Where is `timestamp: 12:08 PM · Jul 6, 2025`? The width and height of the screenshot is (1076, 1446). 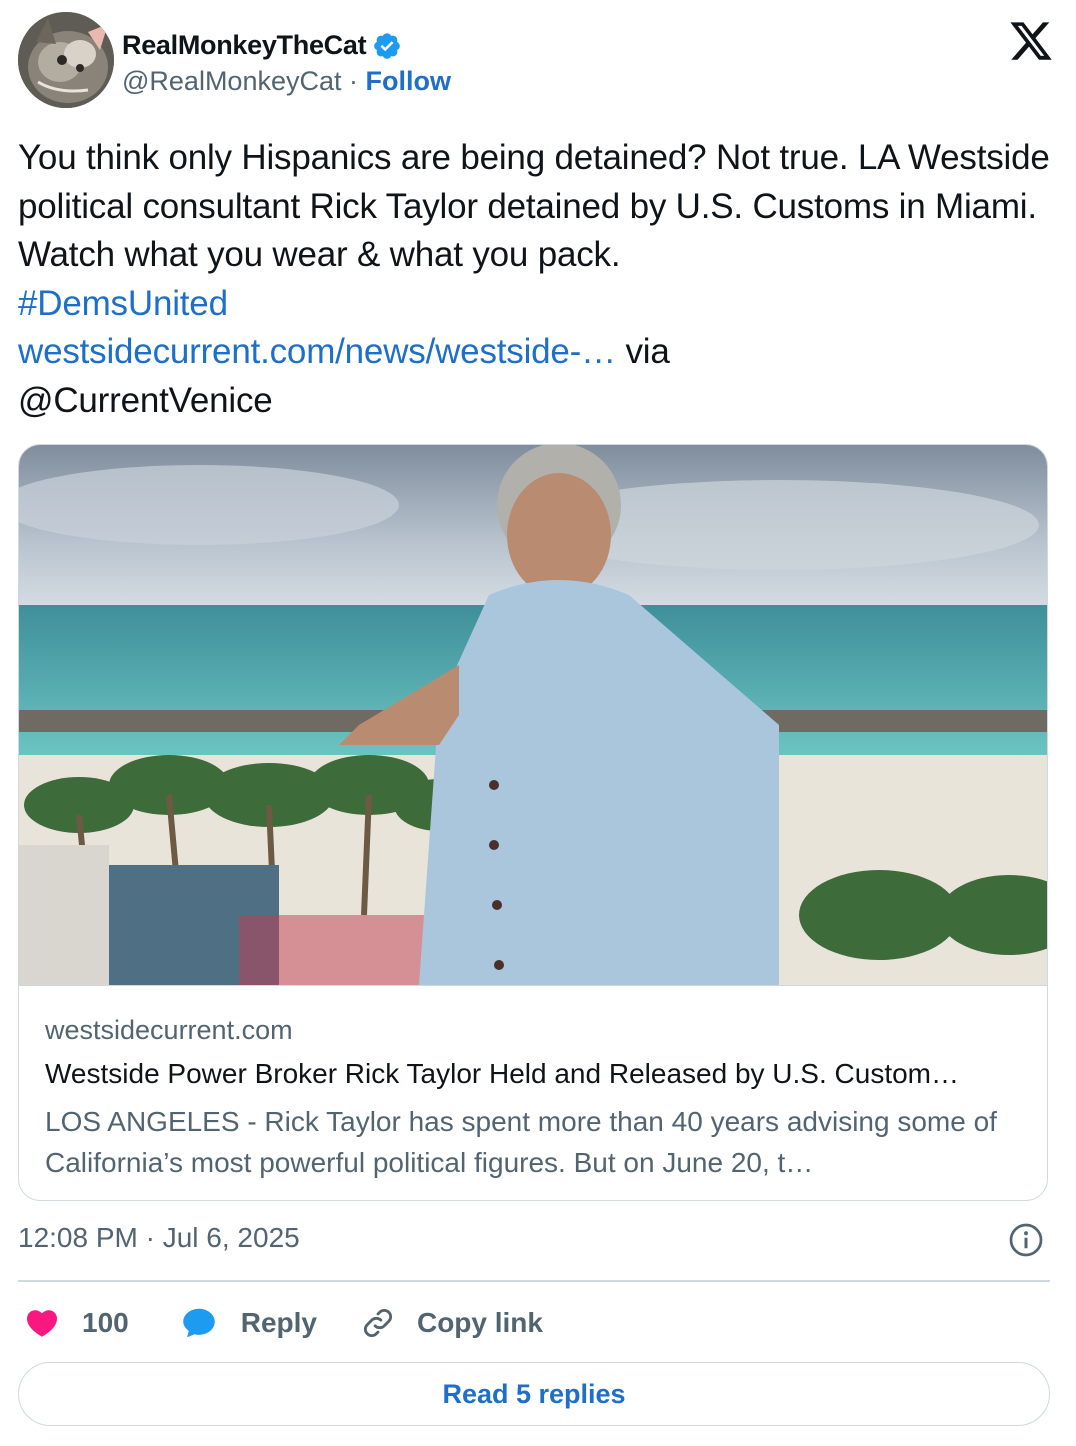
timestamp: 12:08 PM · Jul 6, 2025 is located at coordinates (159, 1238).